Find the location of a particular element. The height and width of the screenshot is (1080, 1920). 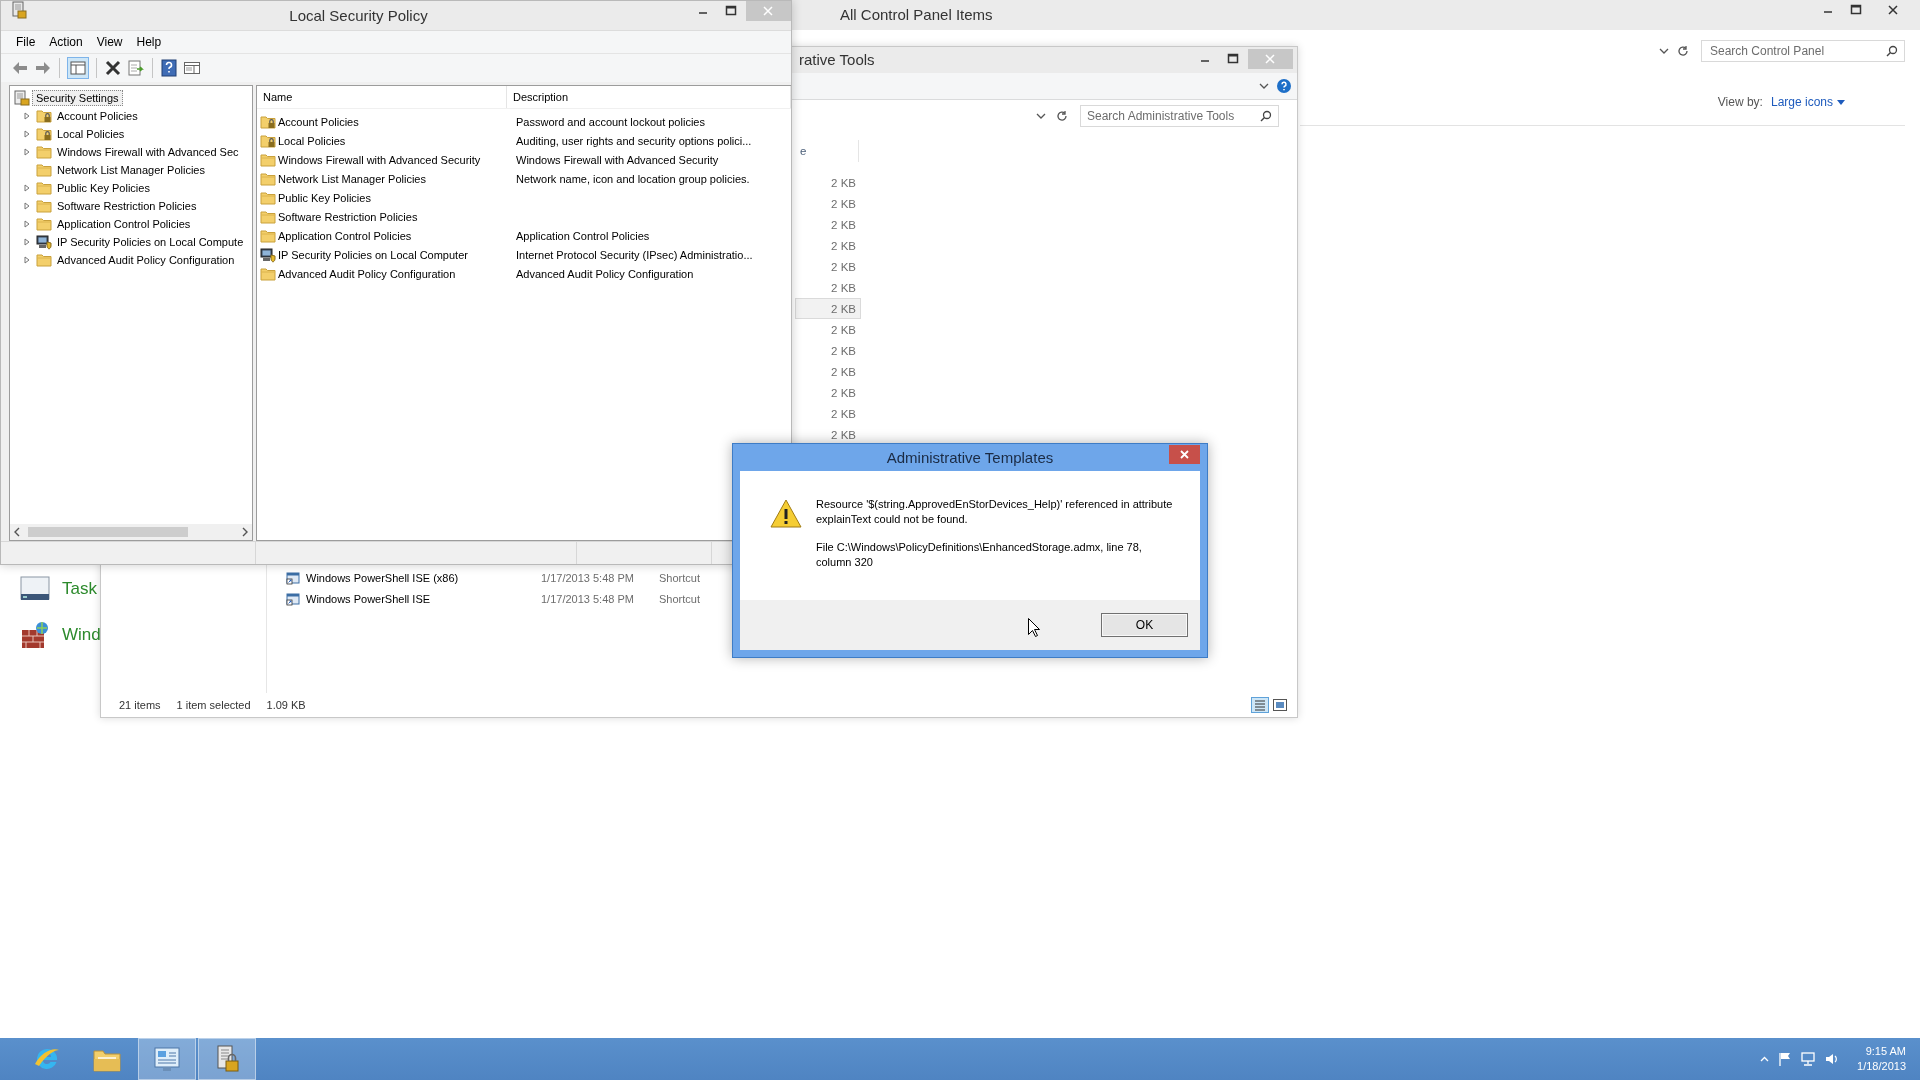

tree-item: Network List Manager Policies is located at coordinates (131, 170).